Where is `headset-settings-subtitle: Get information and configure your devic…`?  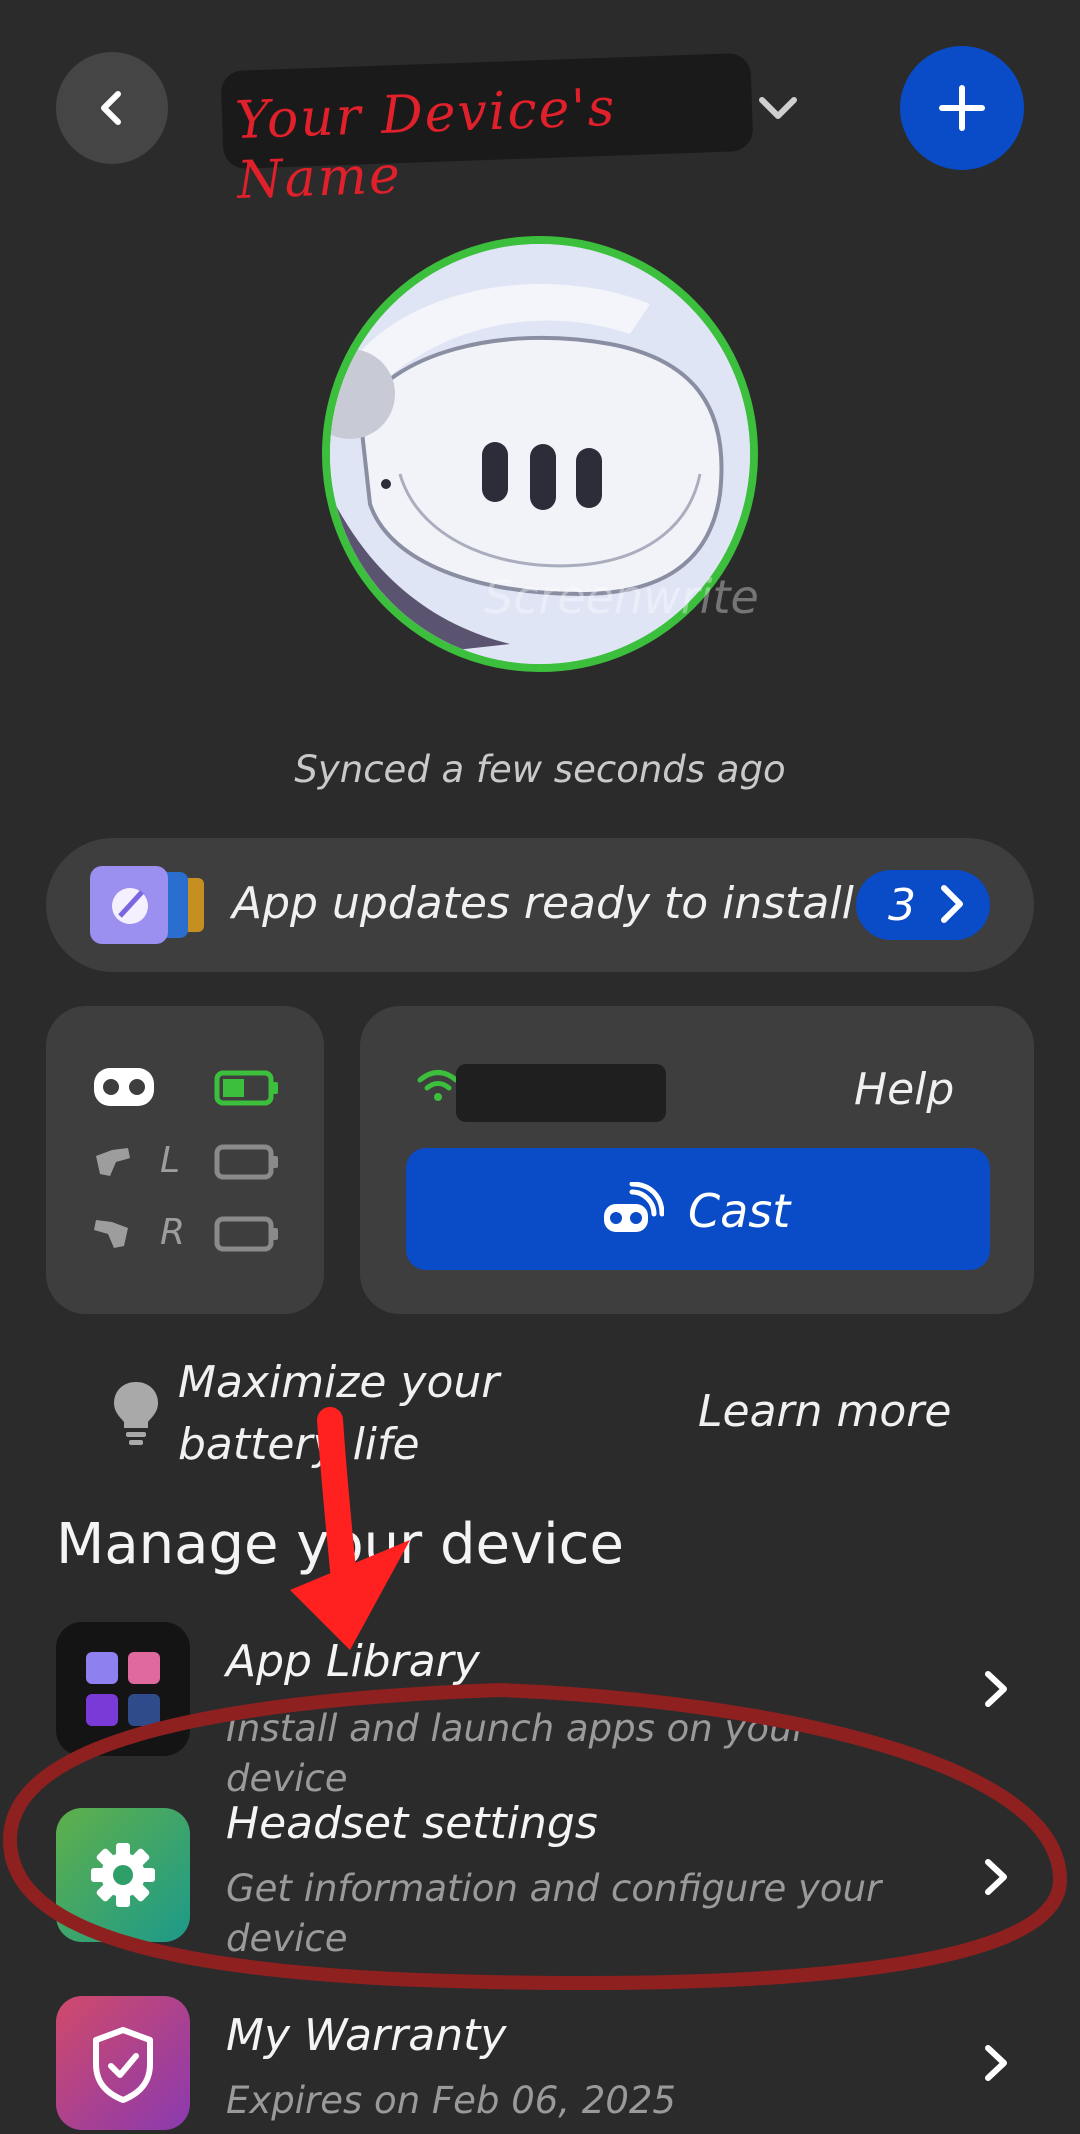 headset-settings-subtitle: Get information and configure your devic… is located at coordinates (554, 1913).